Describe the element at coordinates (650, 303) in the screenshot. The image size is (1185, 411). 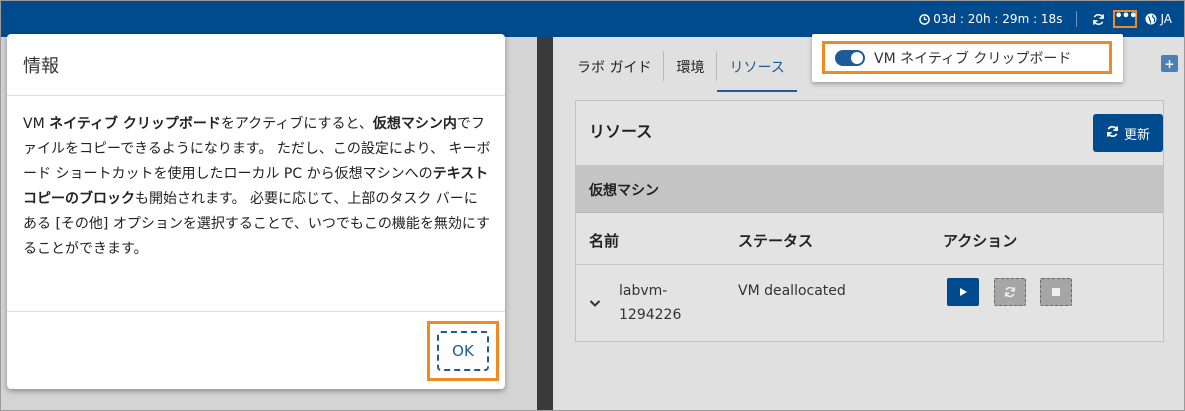
I see `vm-name: labvm-1294226` at that location.